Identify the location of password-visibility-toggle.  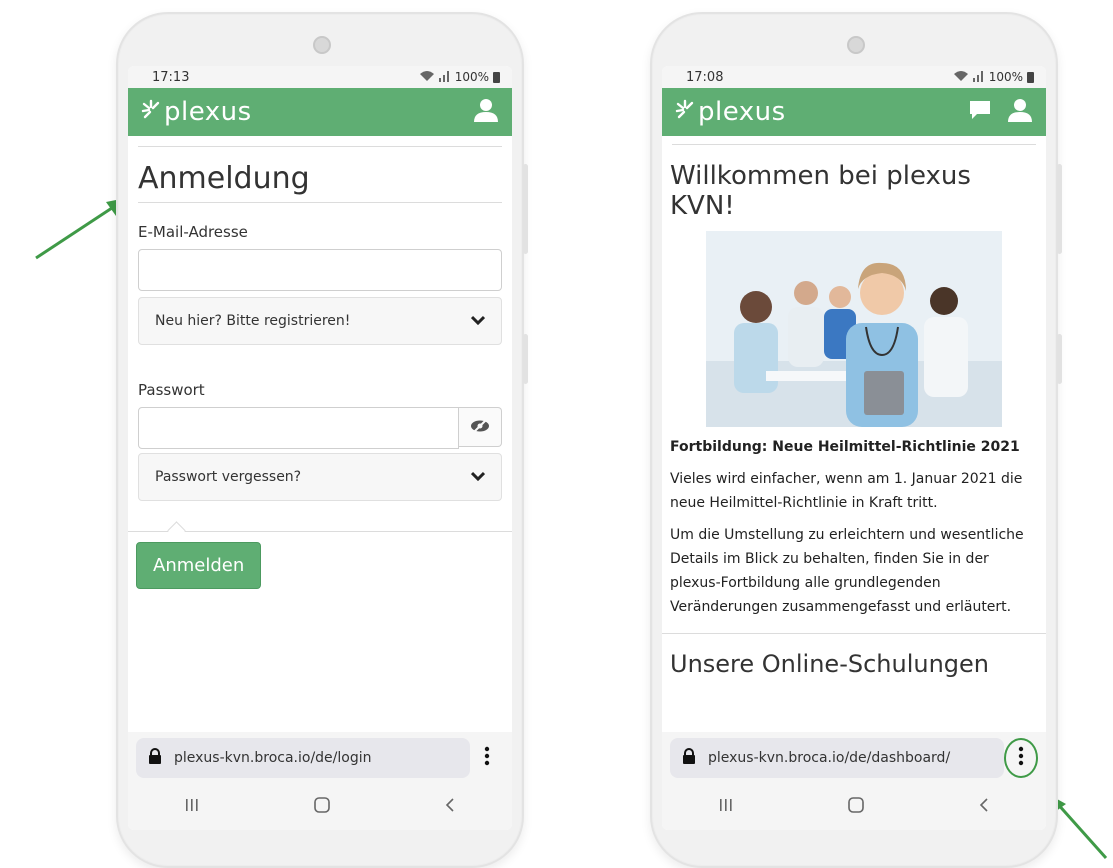
(480, 427).